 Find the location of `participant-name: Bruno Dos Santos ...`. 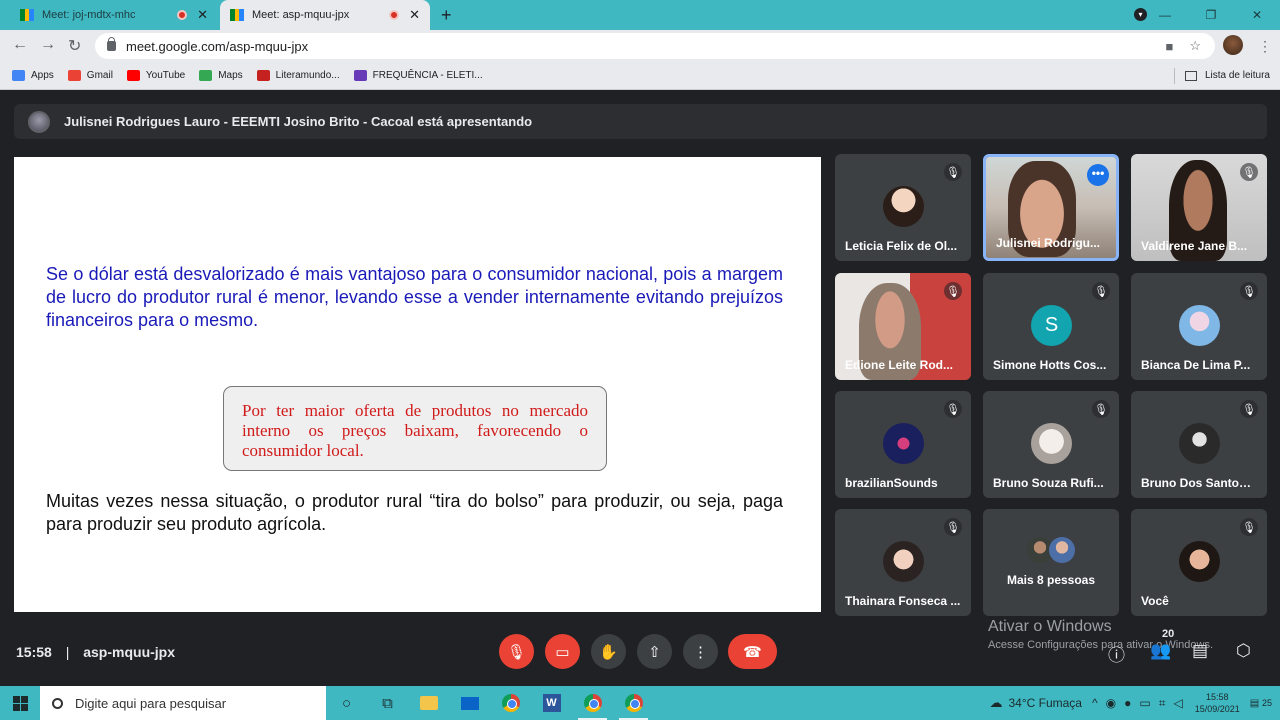

participant-name: Bruno Dos Santos ... is located at coordinates (1199, 483).